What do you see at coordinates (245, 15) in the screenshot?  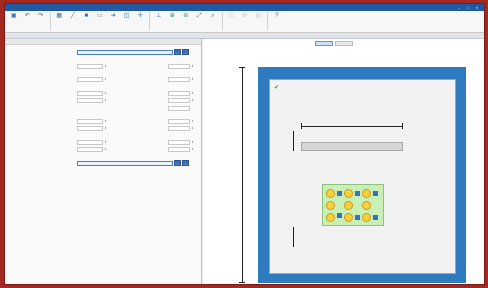 I see `settings-icon: ⚙` at bounding box center [245, 15].